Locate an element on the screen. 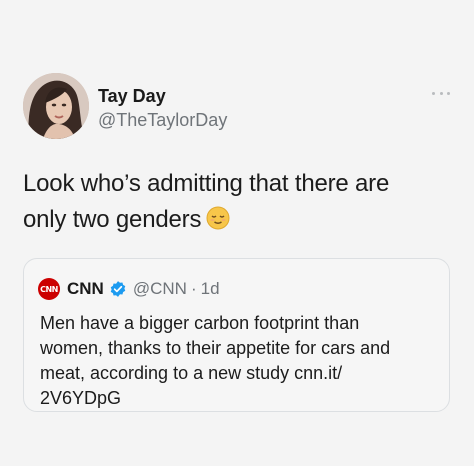 This screenshot has height=466, width=474. author-handle: @TheTaylorDay is located at coordinates (162, 120).